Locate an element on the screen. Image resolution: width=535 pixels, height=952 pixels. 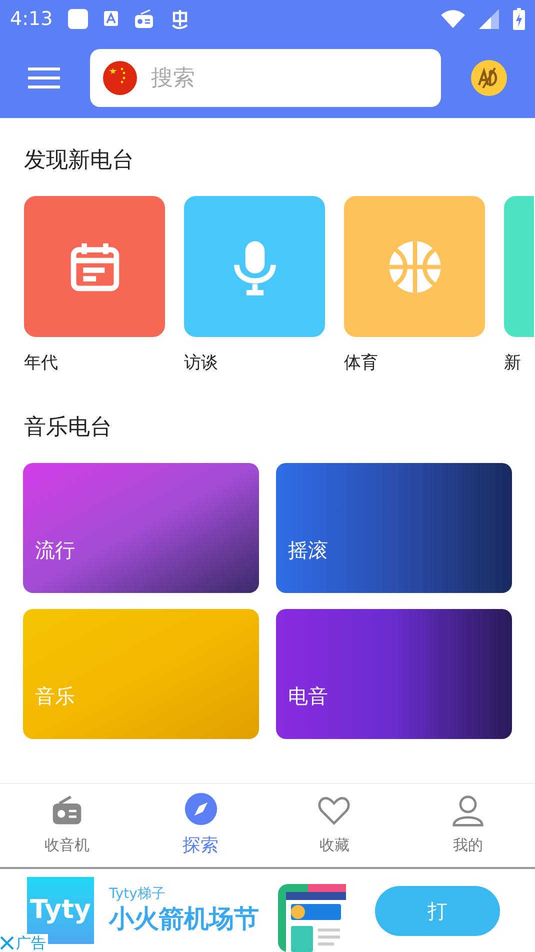
ad-brand: Tyty梯子 is located at coordinates (137, 894).